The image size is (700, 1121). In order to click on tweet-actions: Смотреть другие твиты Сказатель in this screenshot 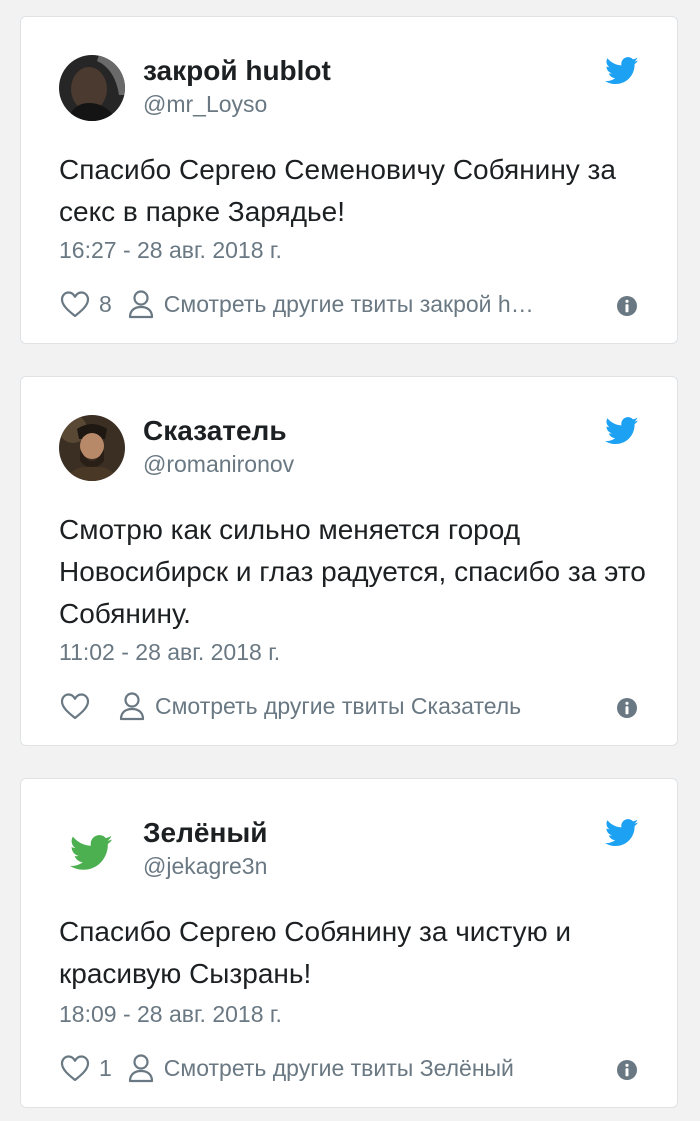, I will do `click(290, 706)`.